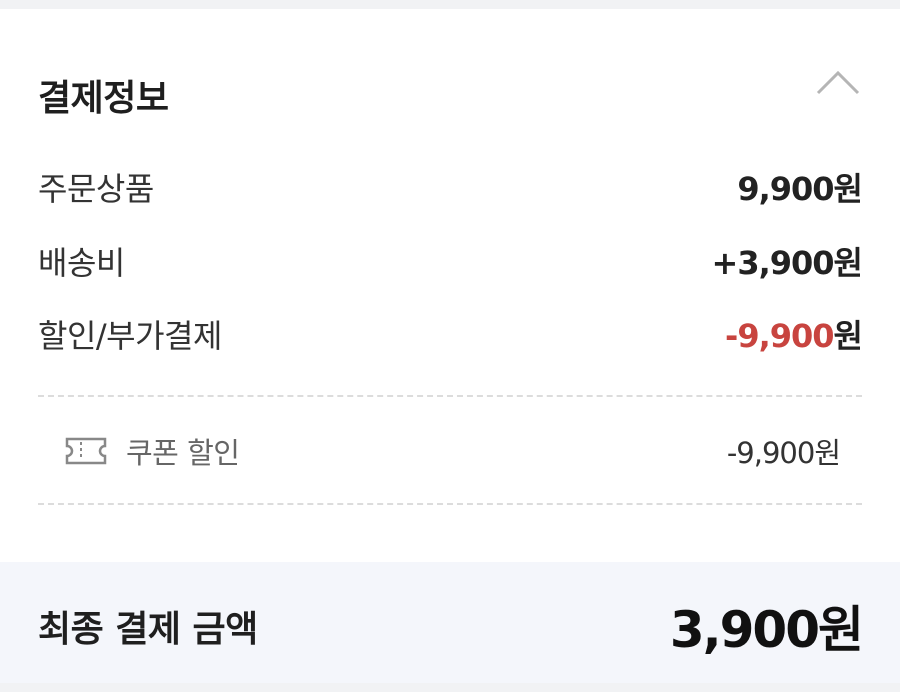 The width and height of the screenshot is (900, 692). Describe the element at coordinates (86, 451) in the screenshot. I see `ticket-icon` at that location.